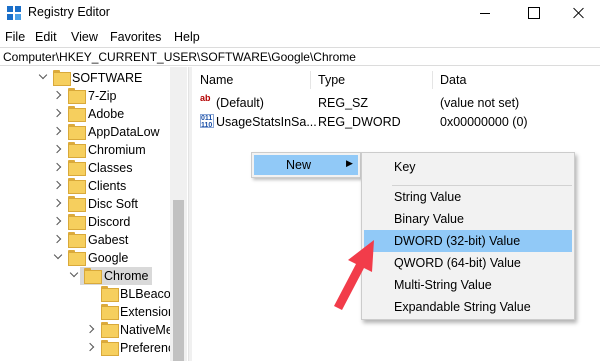 Image resolution: width=600 pixels, height=361 pixels. I want to click on tree-node: Adobe, so click(85, 114).